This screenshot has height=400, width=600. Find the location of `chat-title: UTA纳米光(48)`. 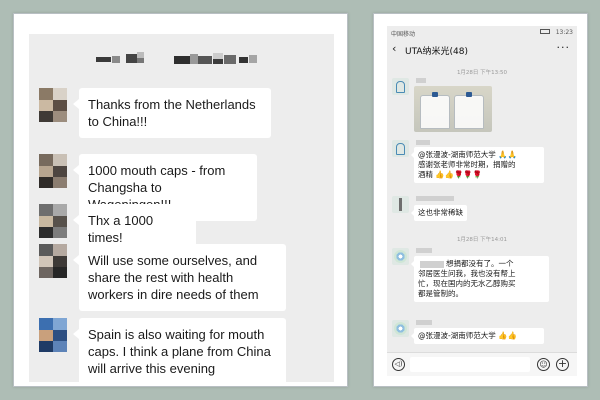

chat-title: UTA纳米光(48) is located at coordinates (437, 52).